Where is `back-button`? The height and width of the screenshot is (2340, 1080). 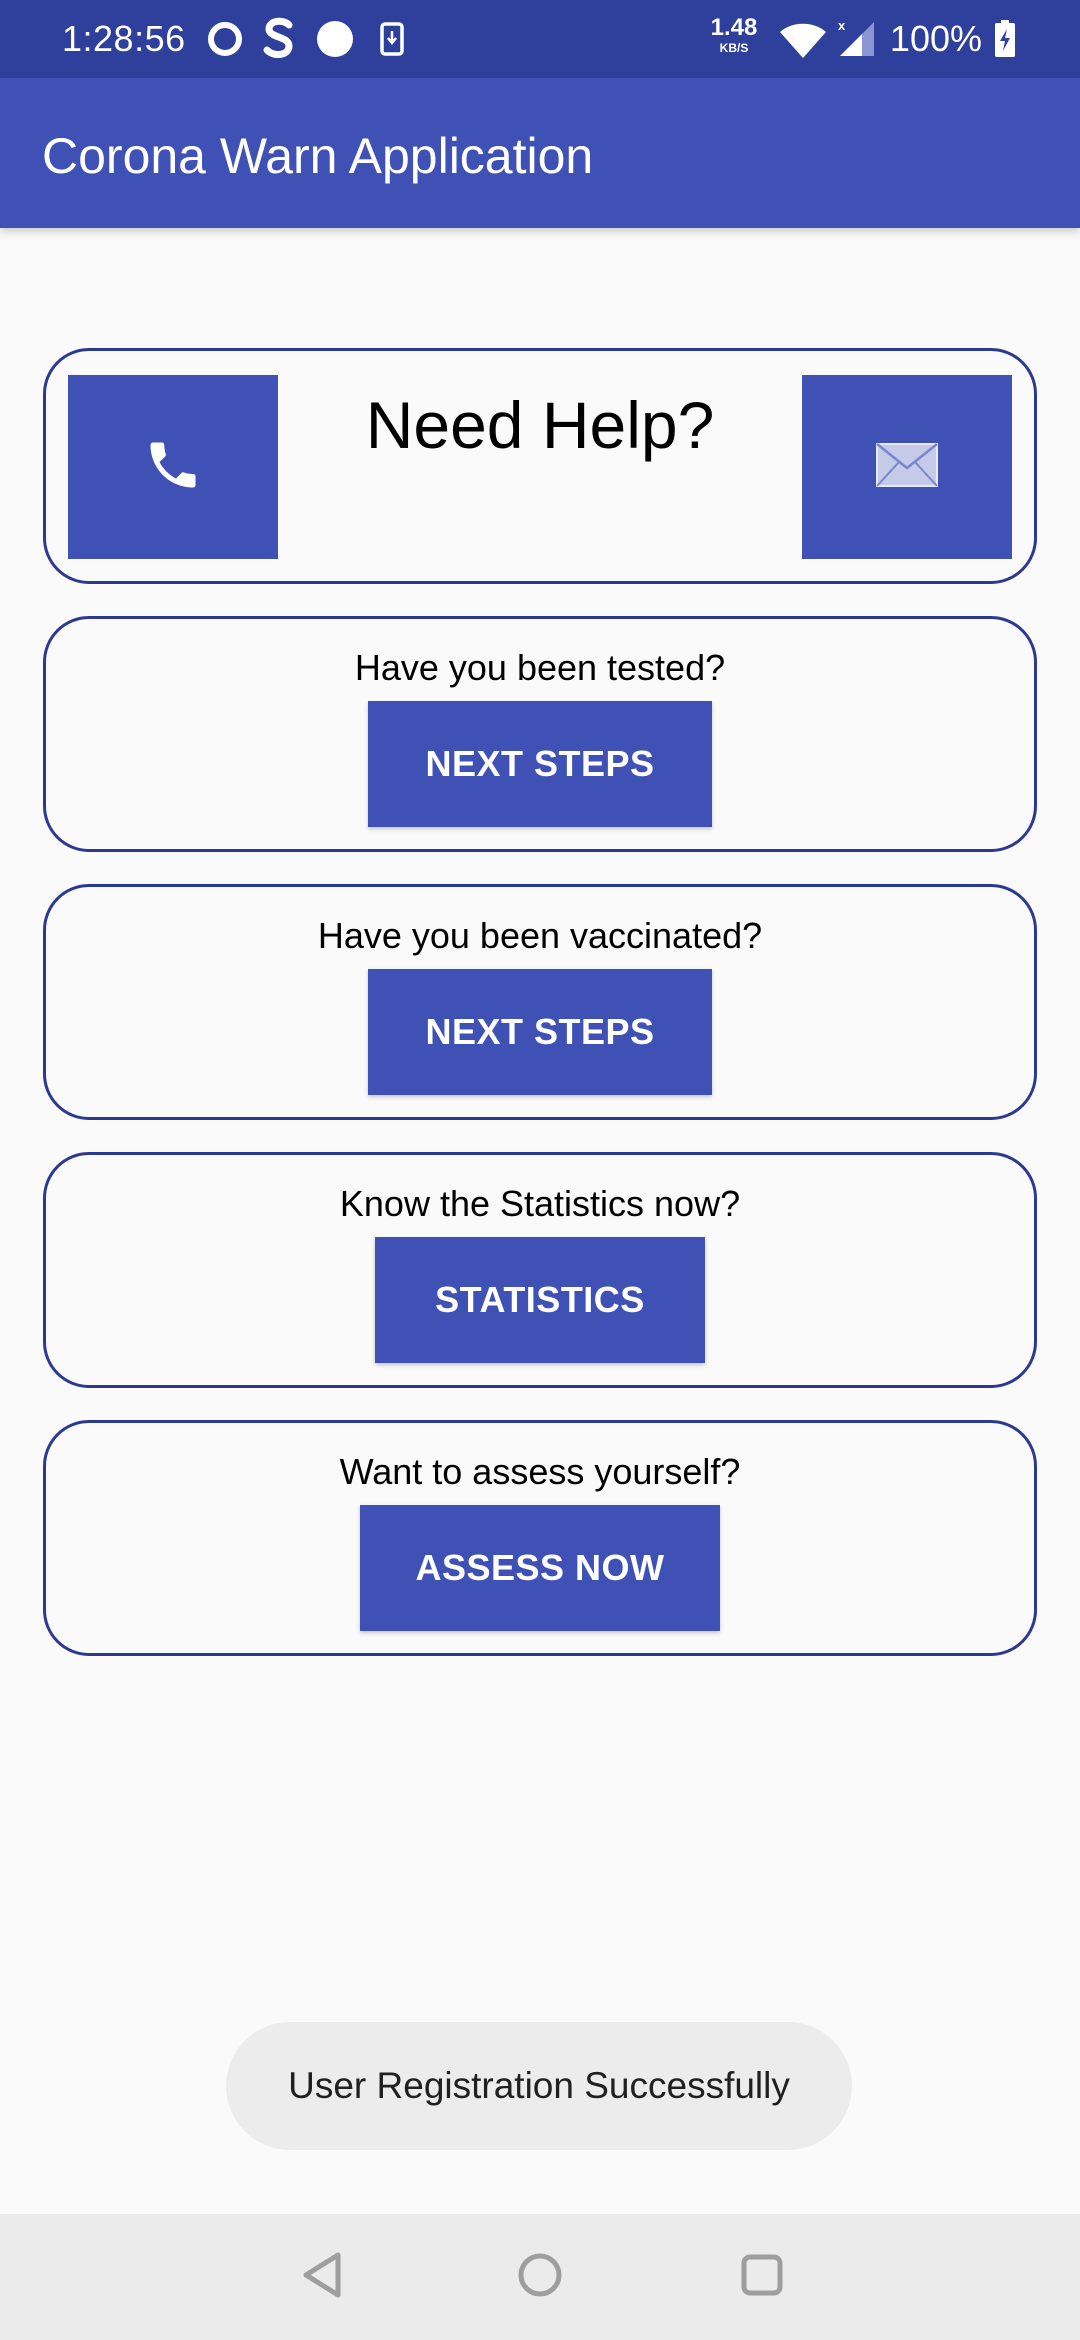
back-button is located at coordinates (322, 2277).